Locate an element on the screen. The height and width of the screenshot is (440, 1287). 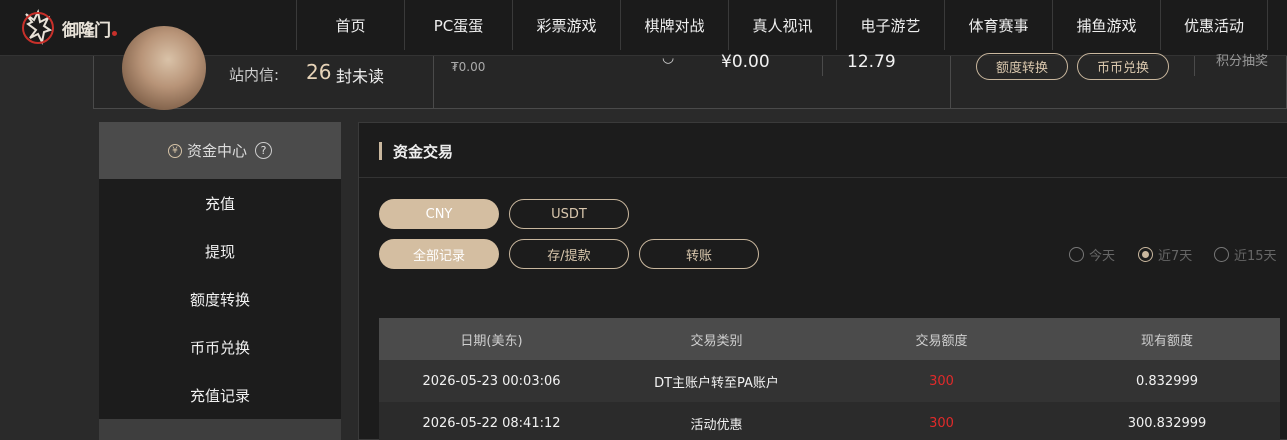
cell-date: 2026-05-23 00:03:06 is located at coordinates (491, 381).